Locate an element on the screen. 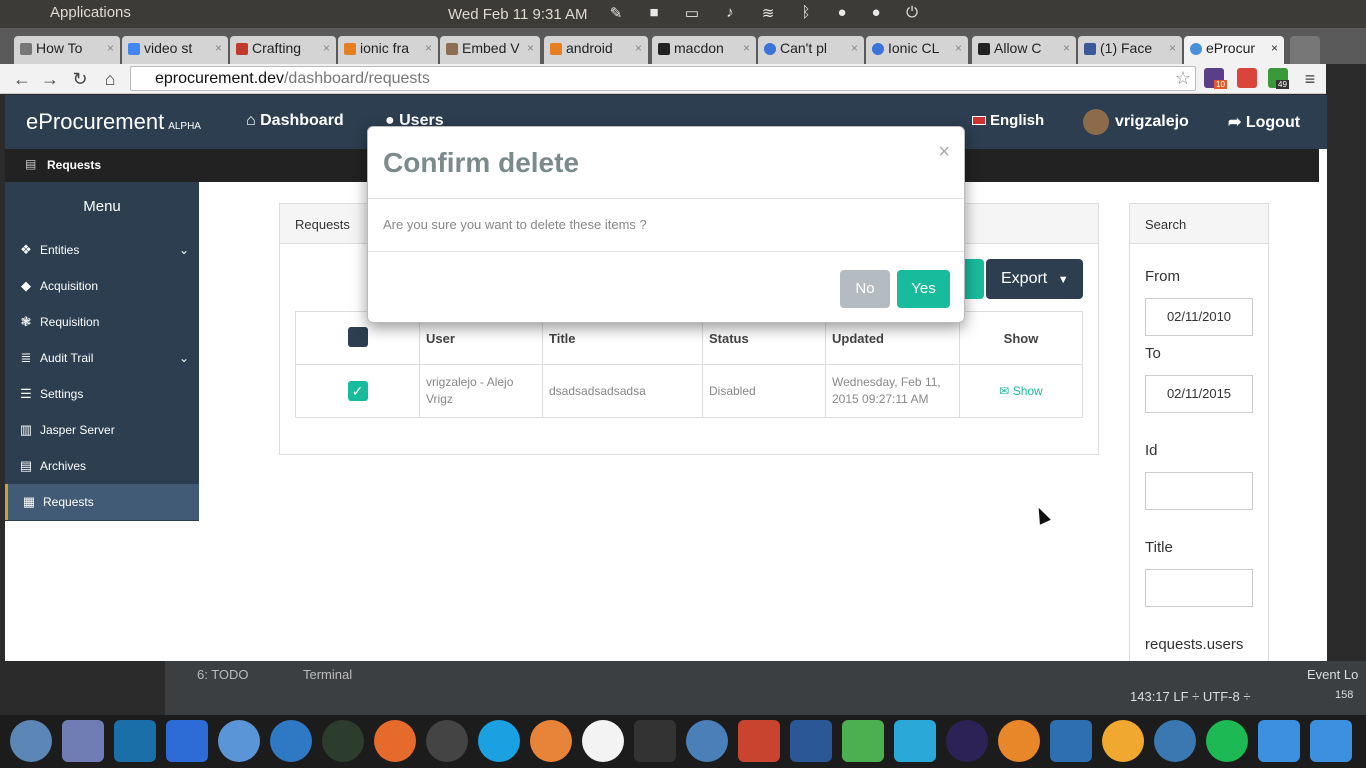 This screenshot has height=768, width=1366. breadcrumb: Requests is located at coordinates (74, 165).